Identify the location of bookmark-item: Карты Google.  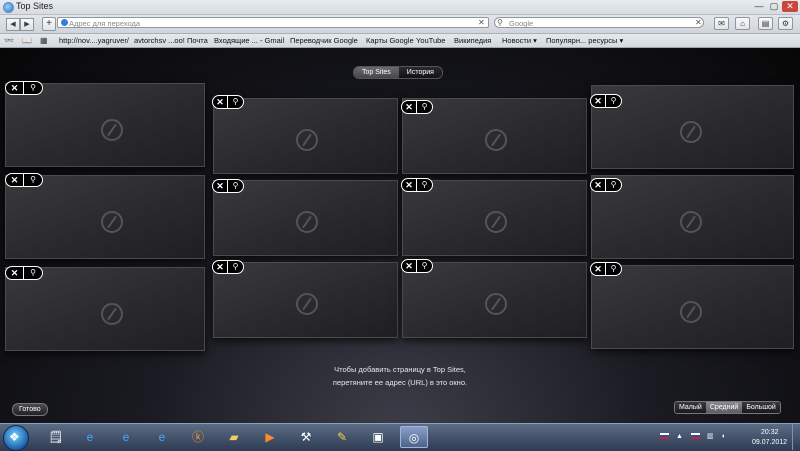
(390, 40).